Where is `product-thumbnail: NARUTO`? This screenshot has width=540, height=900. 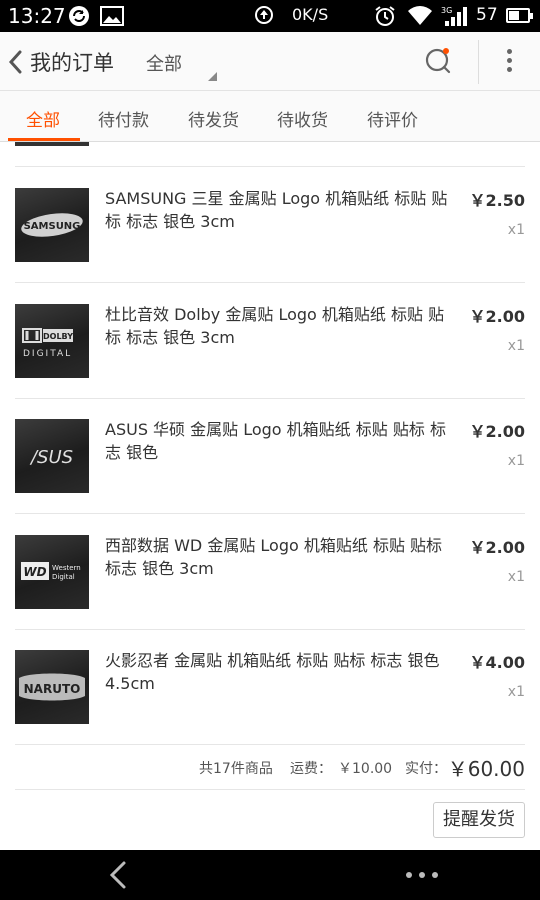
product-thumbnail: NARUTO is located at coordinates (52, 687).